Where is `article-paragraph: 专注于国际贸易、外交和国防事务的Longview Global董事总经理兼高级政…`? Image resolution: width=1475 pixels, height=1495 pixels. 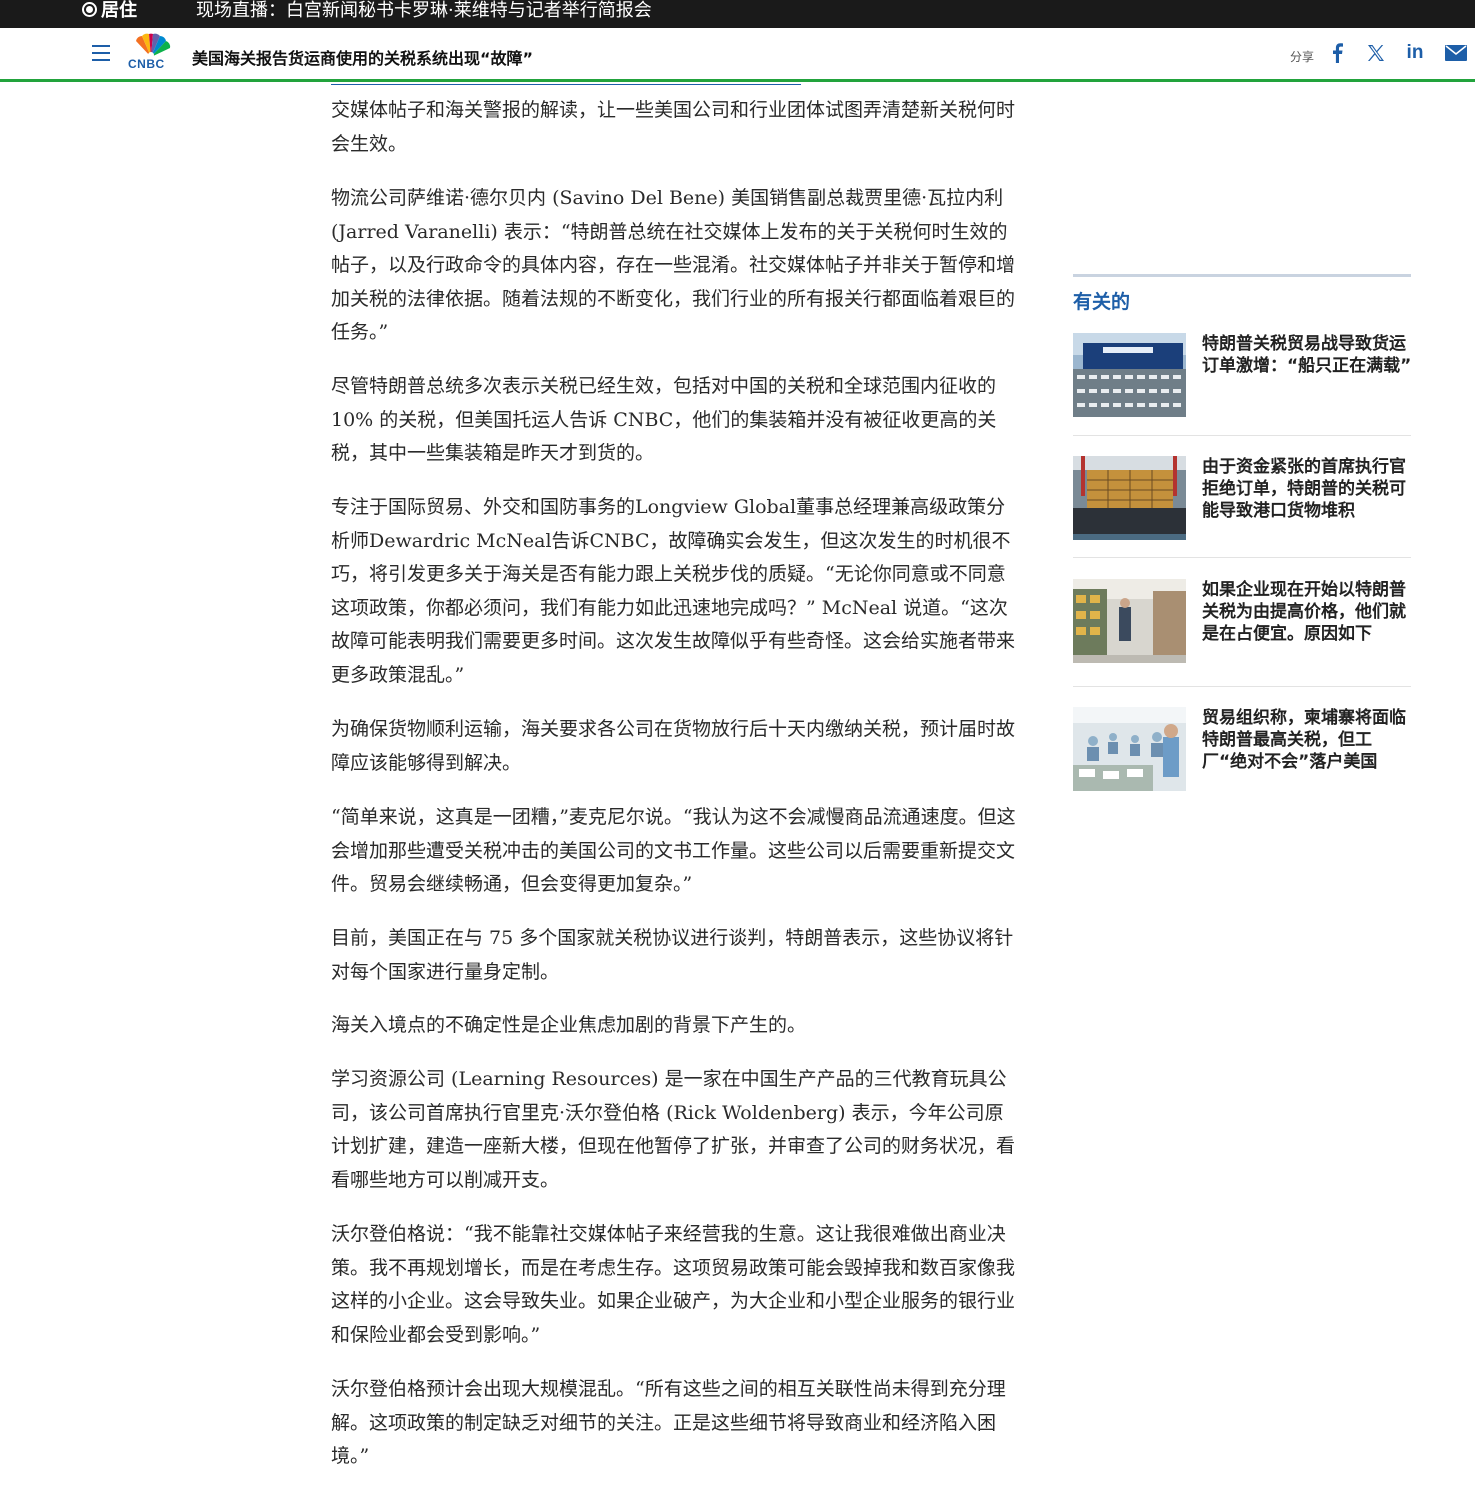
article-paragraph: 专注于国际贸易、外交和国防事务的Longview Global董事总经理兼高级政… is located at coordinates (673, 591).